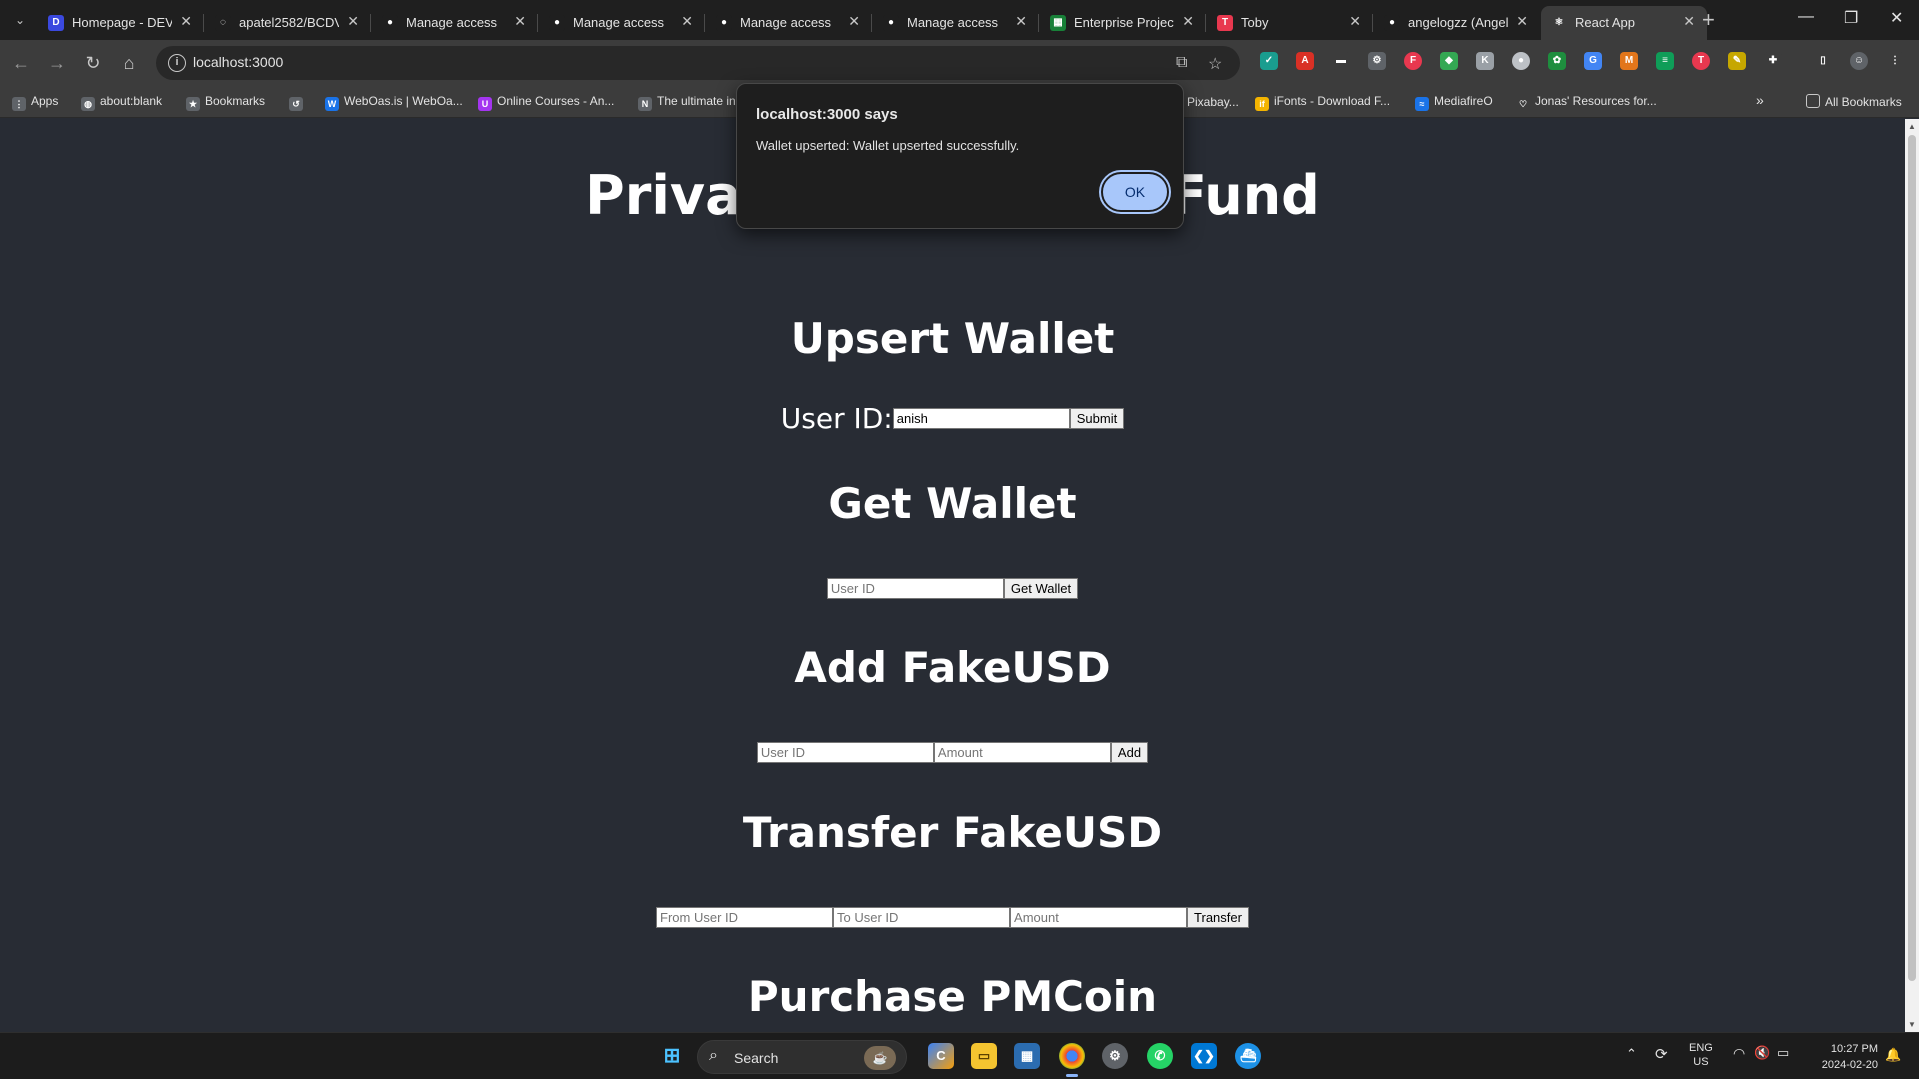  What do you see at coordinates (1269, 61) in the screenshot?
I see `extension-1-icon: ✓` at bounding box center [1269, 61].